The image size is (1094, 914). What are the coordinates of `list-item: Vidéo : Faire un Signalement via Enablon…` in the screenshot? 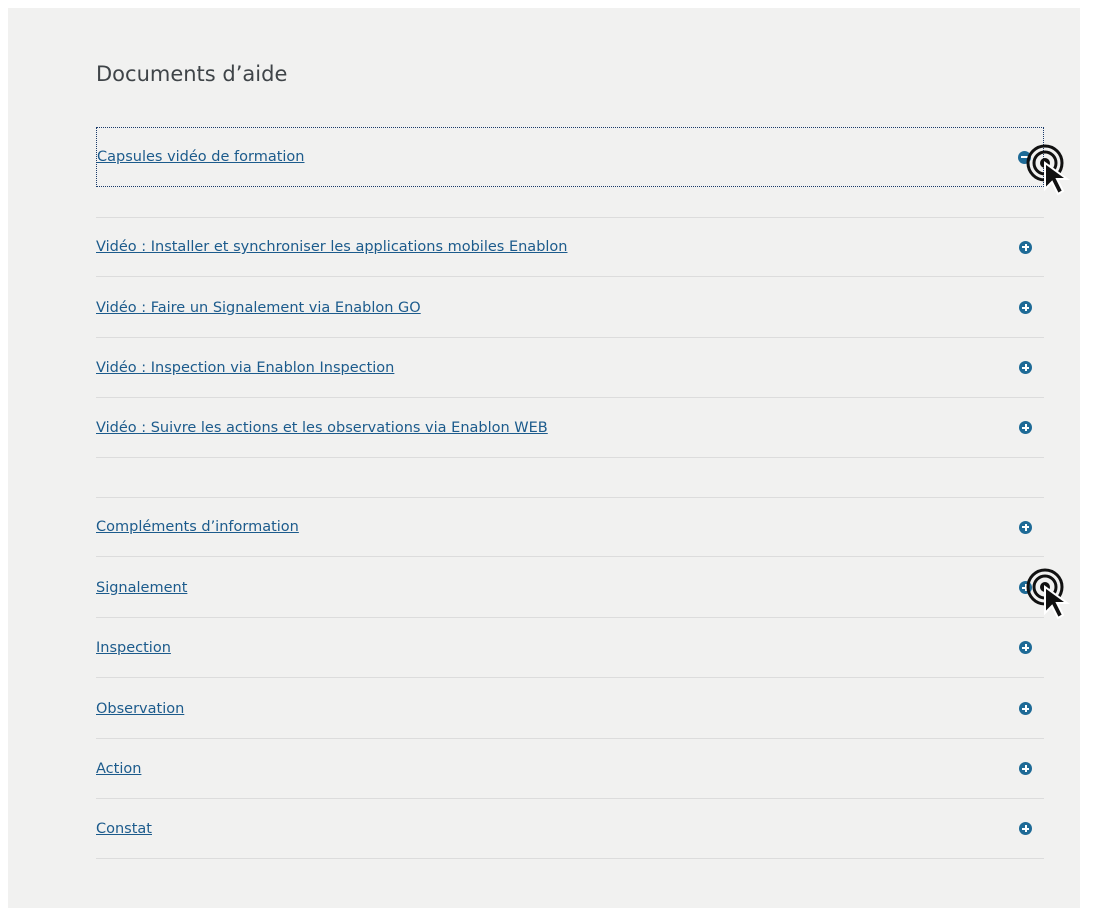 It's located at (570, 308).